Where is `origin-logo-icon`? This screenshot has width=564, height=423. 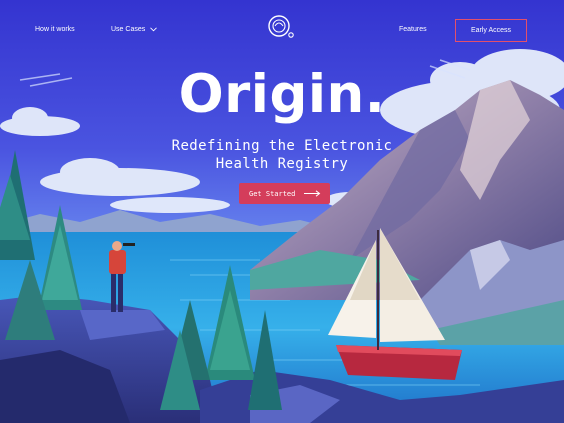
origin-logo-icon is located at coordinates (282, 28).